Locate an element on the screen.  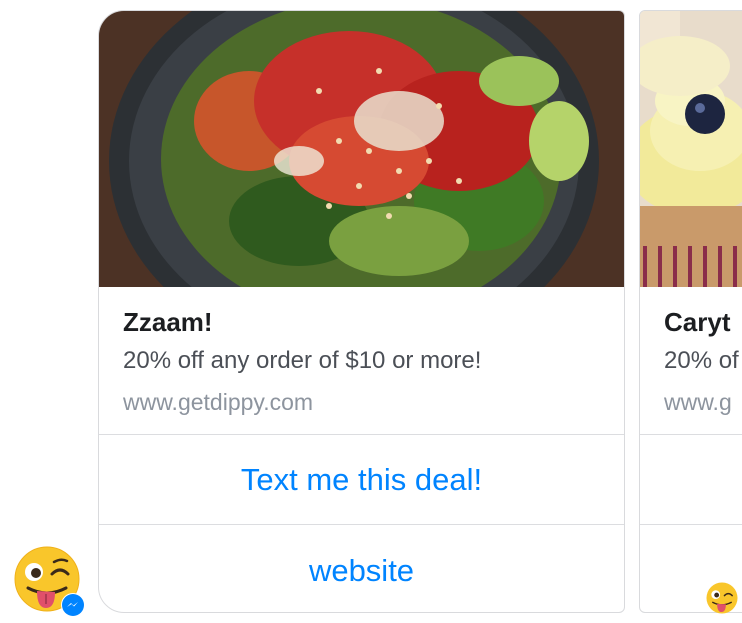
card-subtitle: 20% off any order of $10 or more! is located at coordinates (302, 360).